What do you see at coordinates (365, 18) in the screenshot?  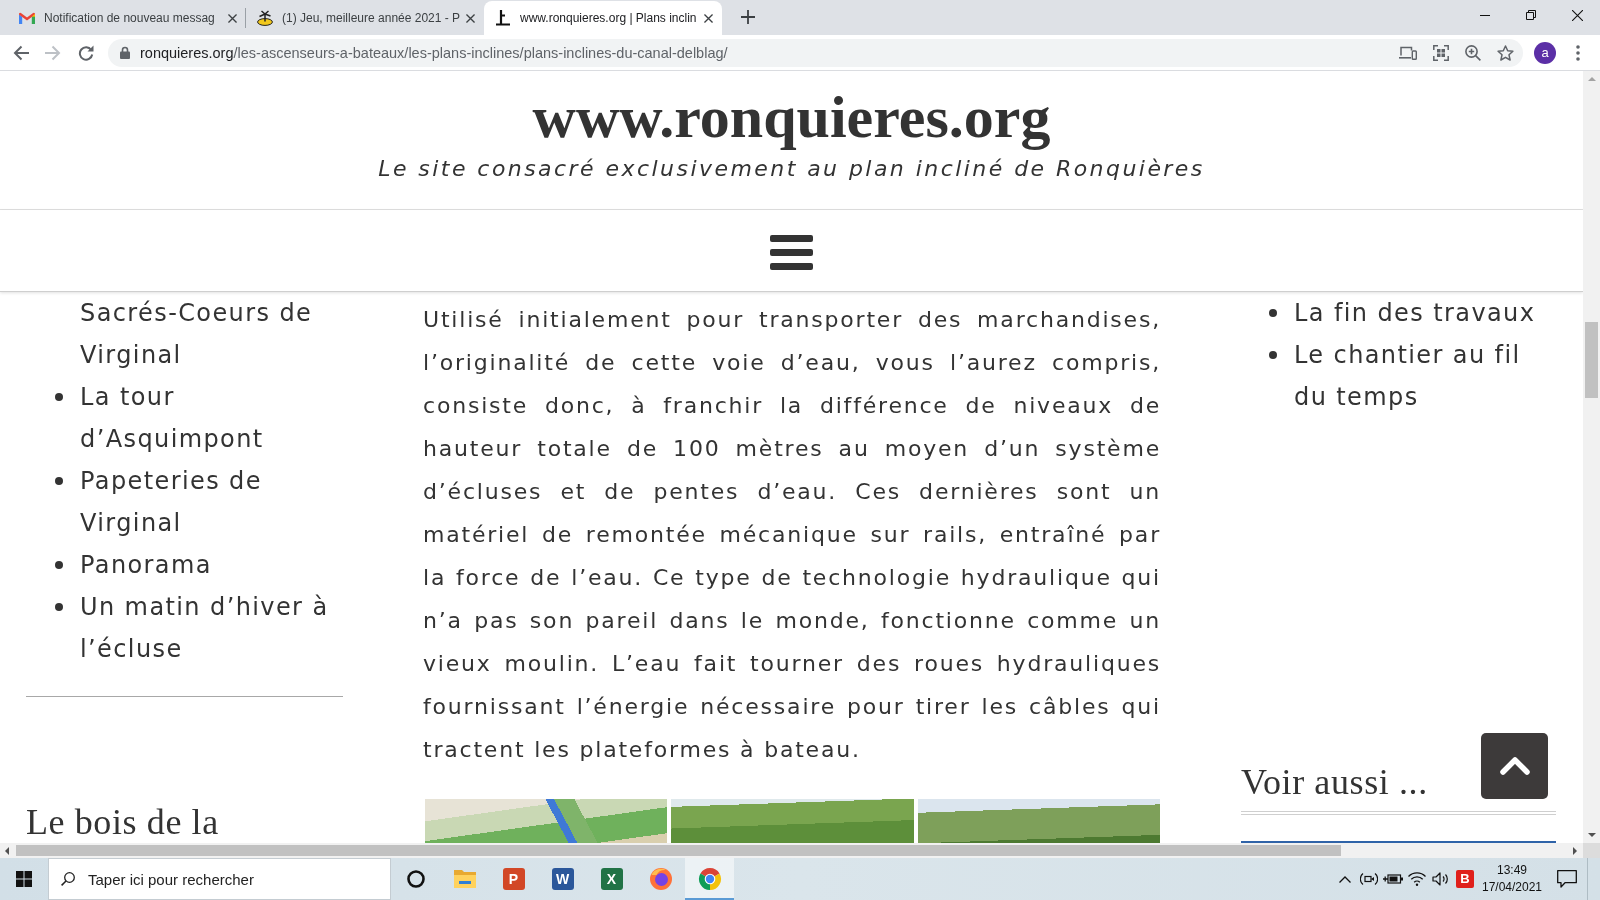 I see `browser-tab: (1) Jeu, meilleure année 2021 - P` at bounding box center [365, 18].